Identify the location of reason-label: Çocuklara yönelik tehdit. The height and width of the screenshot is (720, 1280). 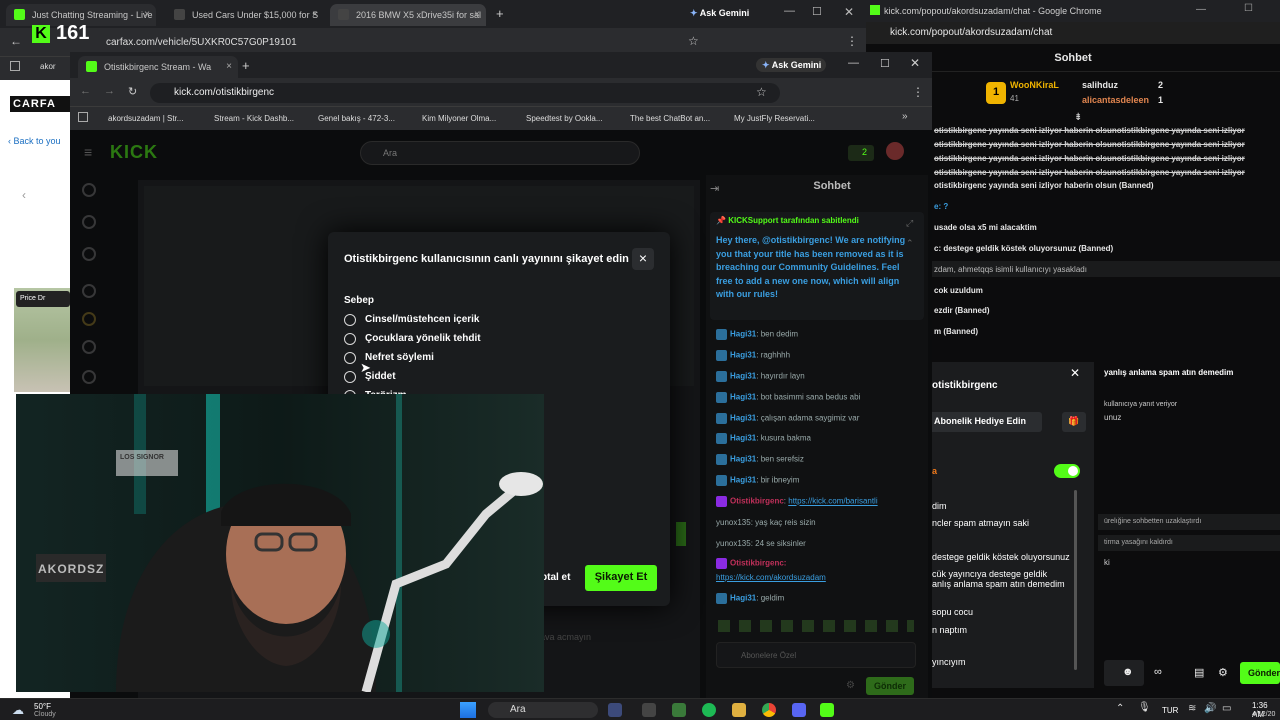
(423, 338).